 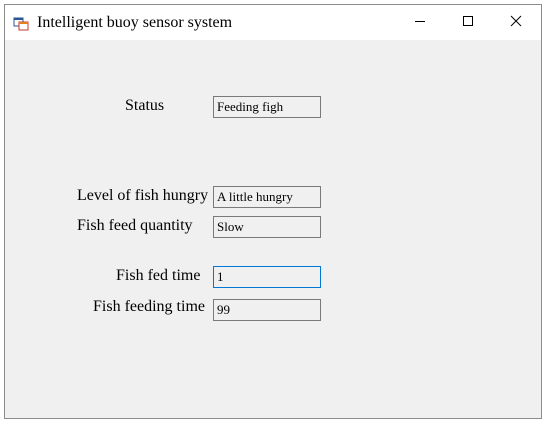 What do you see at coordinates (267, 197) in the screenshot?
I see `hunger-level-field` at bounding box center [267, 197].